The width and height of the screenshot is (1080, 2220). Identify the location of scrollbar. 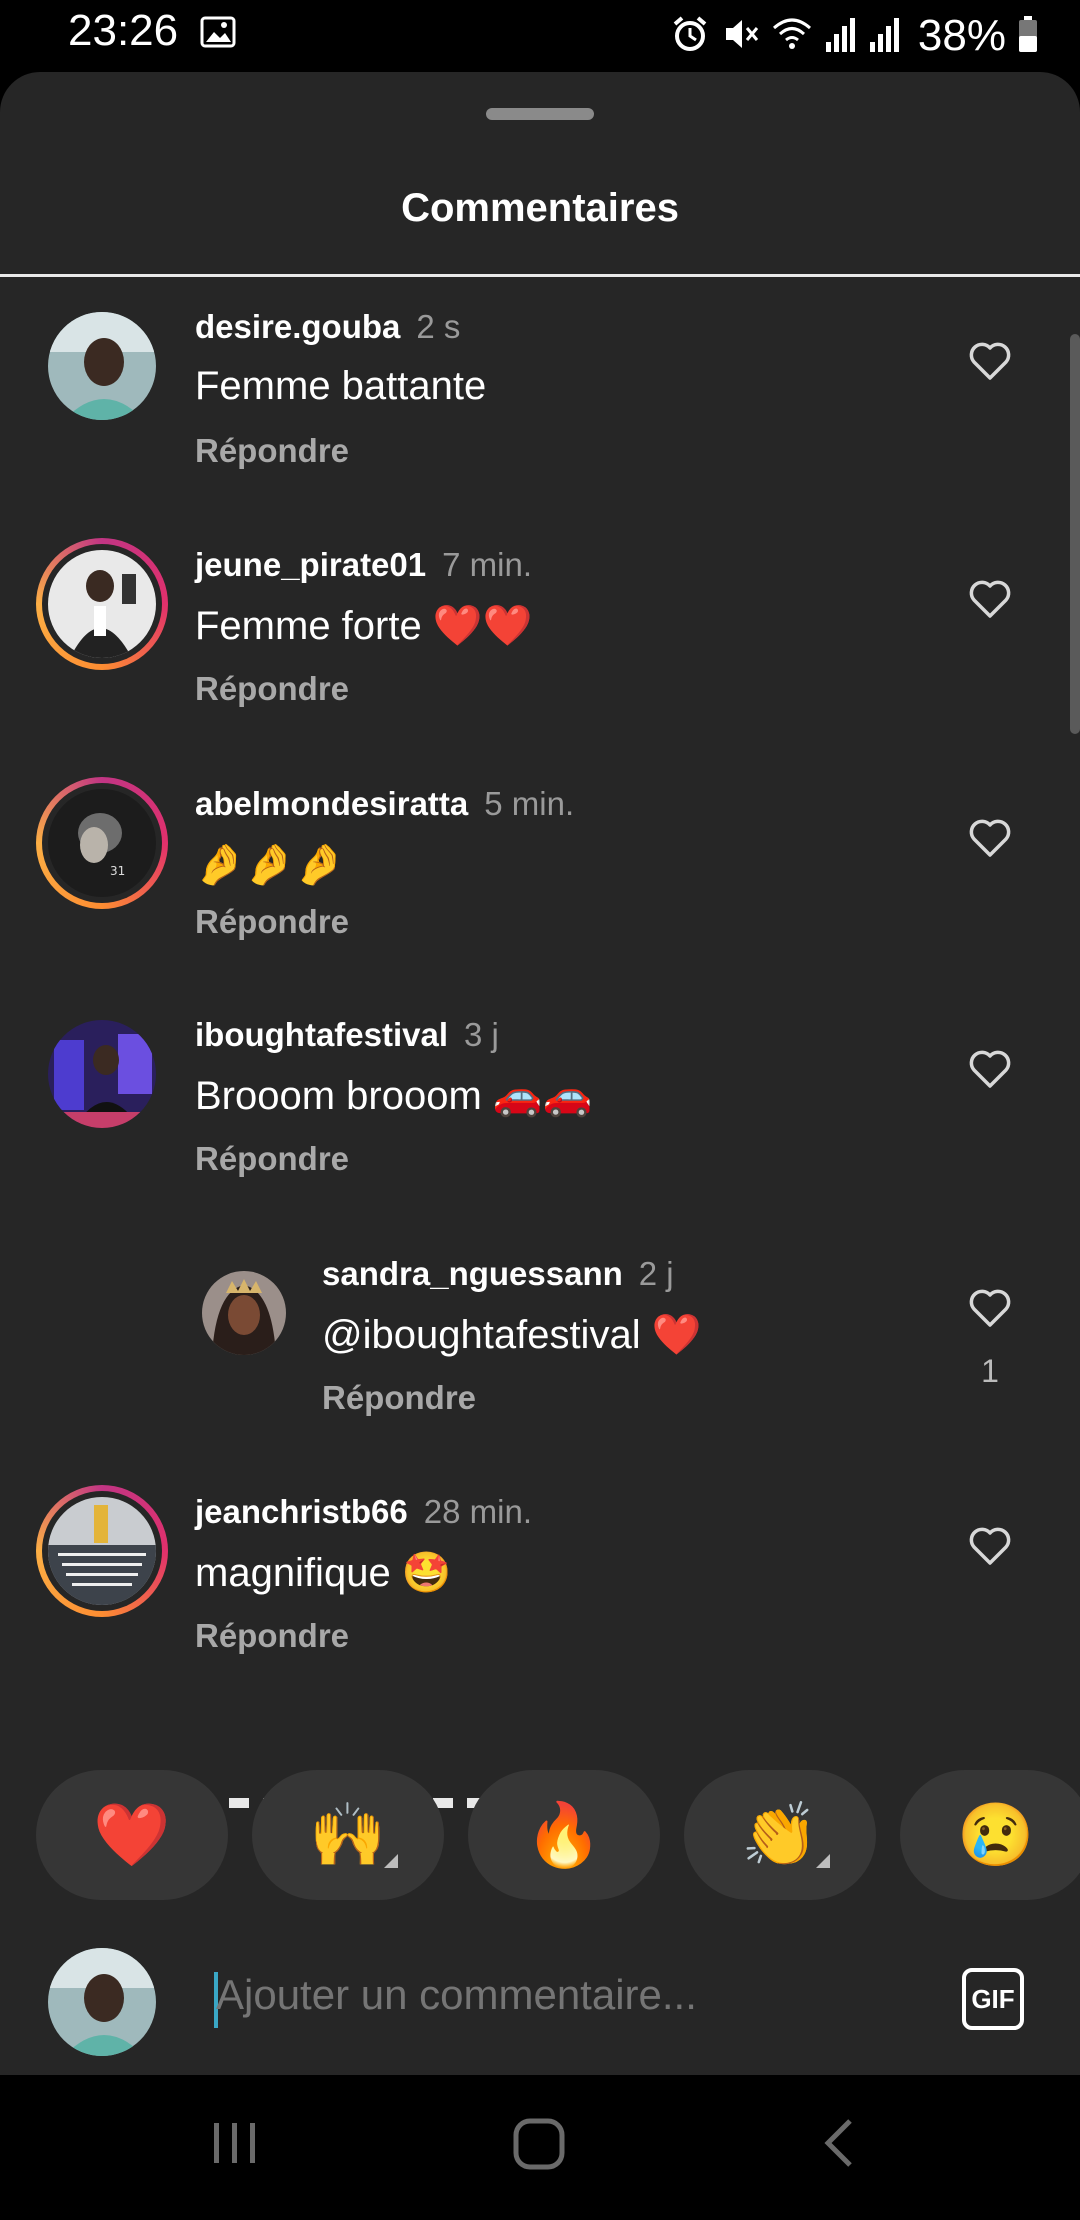
(1074, 1048).